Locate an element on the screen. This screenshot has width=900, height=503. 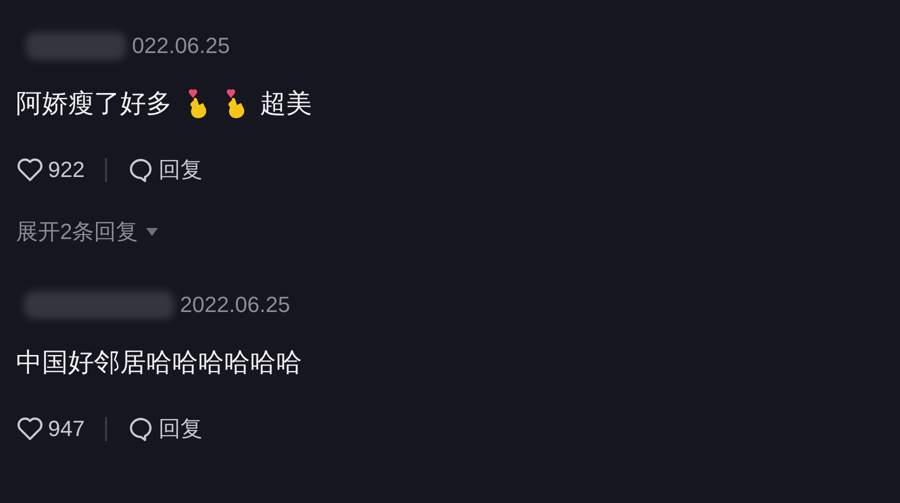
caret-icon is located at coordinates (152, 232).